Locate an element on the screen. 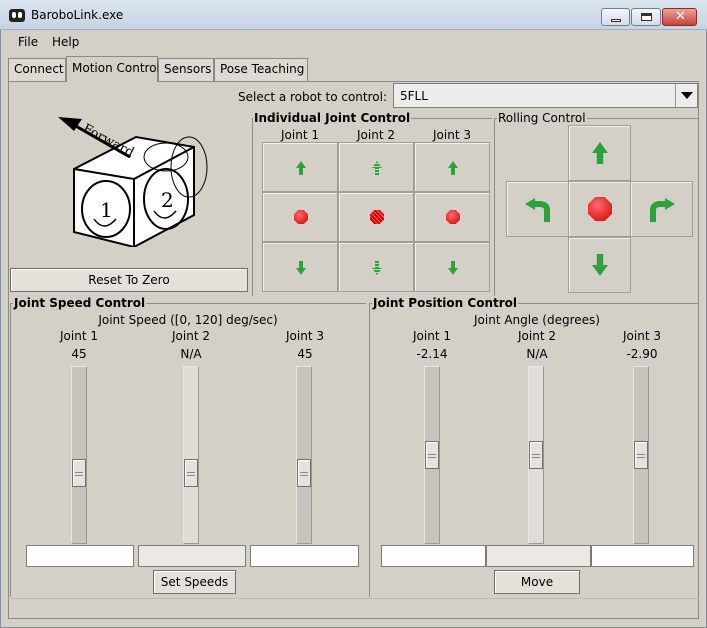  dropdown-button is located at coordinates (686, 95).